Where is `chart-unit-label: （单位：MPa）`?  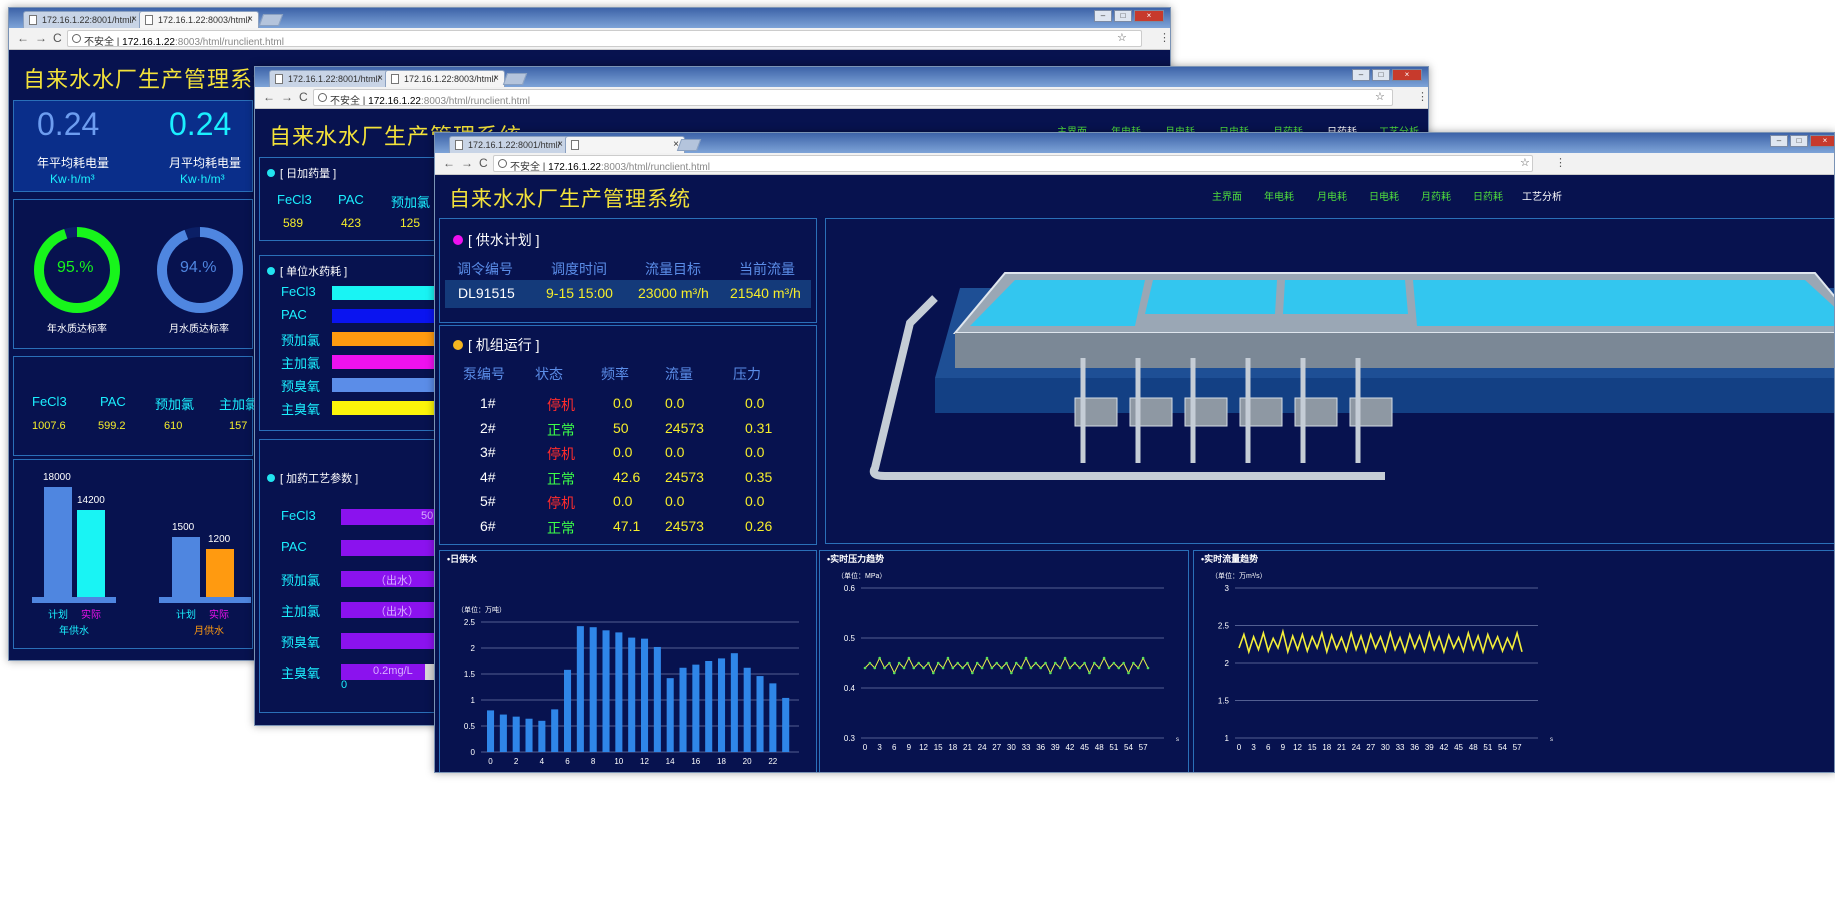 chart-unit-label: （单位：MPa） is located at coordinates (861, 575).